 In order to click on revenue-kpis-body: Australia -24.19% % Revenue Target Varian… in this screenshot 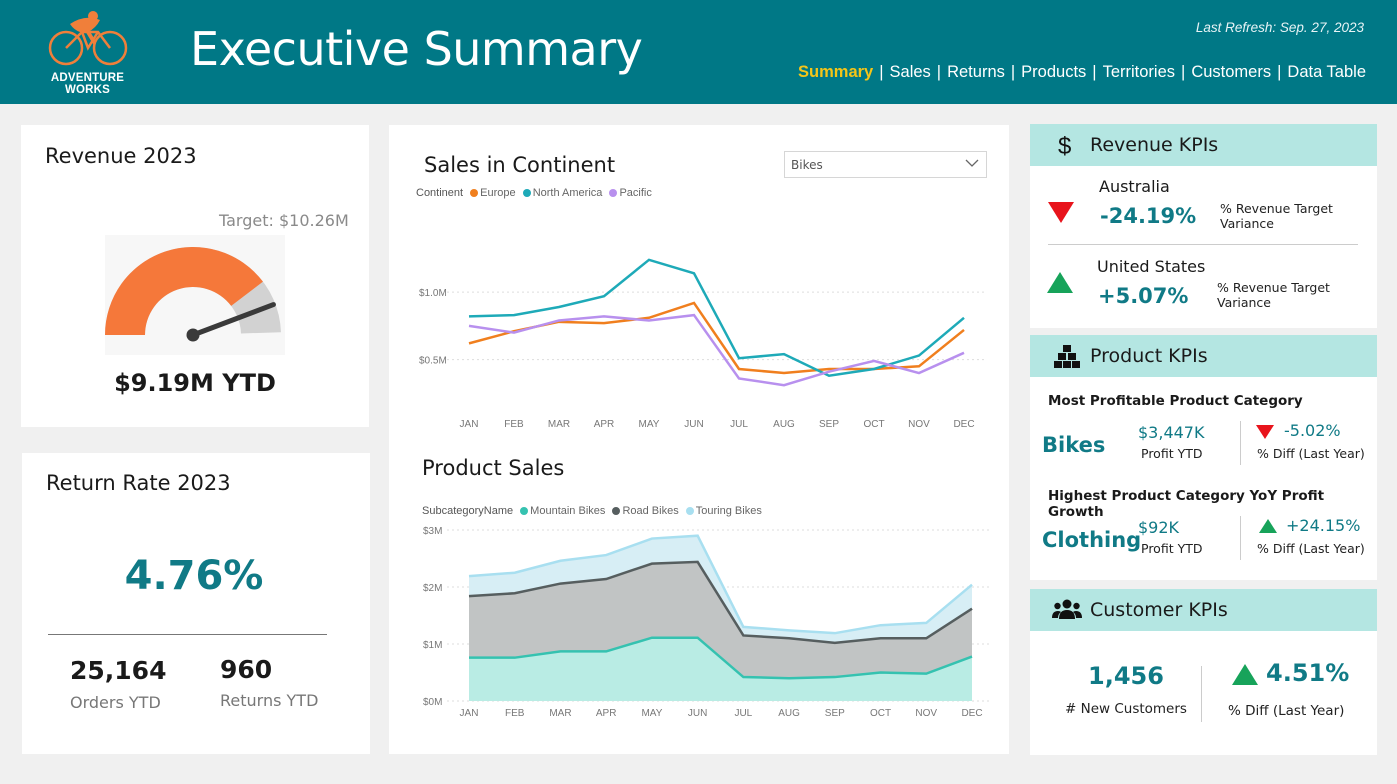, I will do `click(1203, 247)`.